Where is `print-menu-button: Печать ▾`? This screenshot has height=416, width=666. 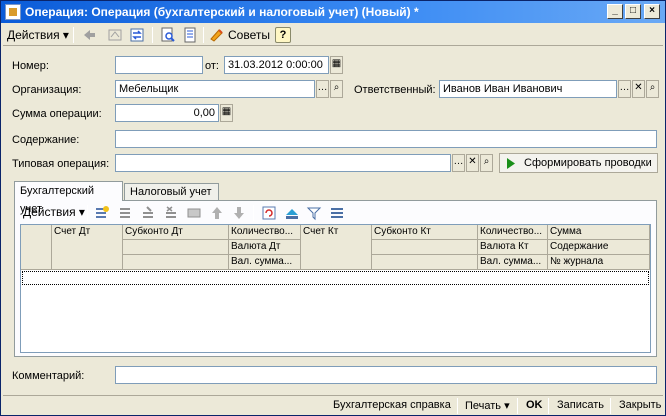
print-menu-button: Печать ▾ is located at coordinates (487, 405).